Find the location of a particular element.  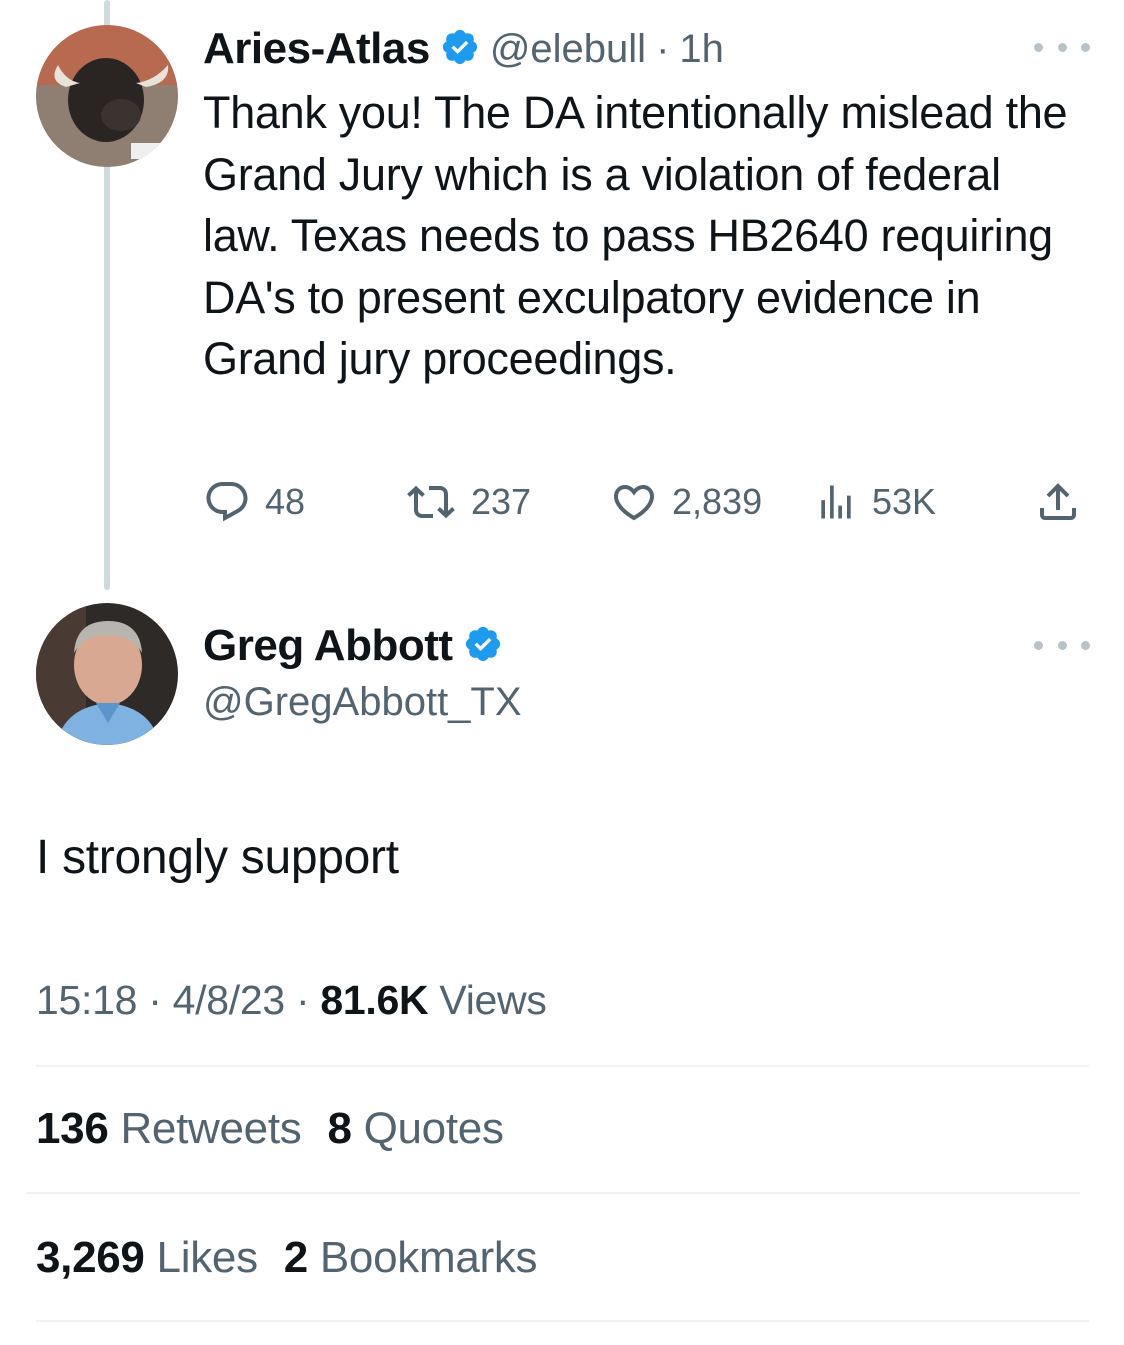

author-handle: @elebull is located at coordinates (568, 49).